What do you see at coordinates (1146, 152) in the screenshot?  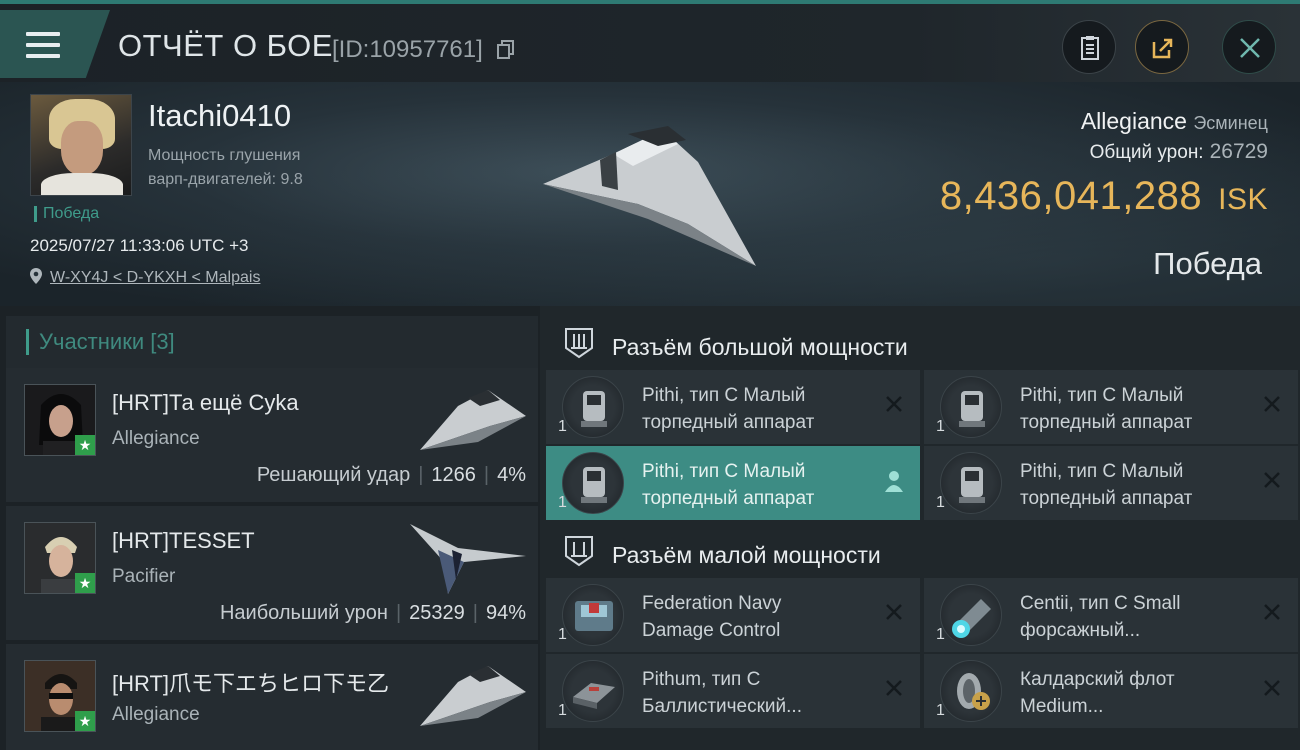 I see `total-damage-label: Общий урон:` at bounding box center [1146, 152].